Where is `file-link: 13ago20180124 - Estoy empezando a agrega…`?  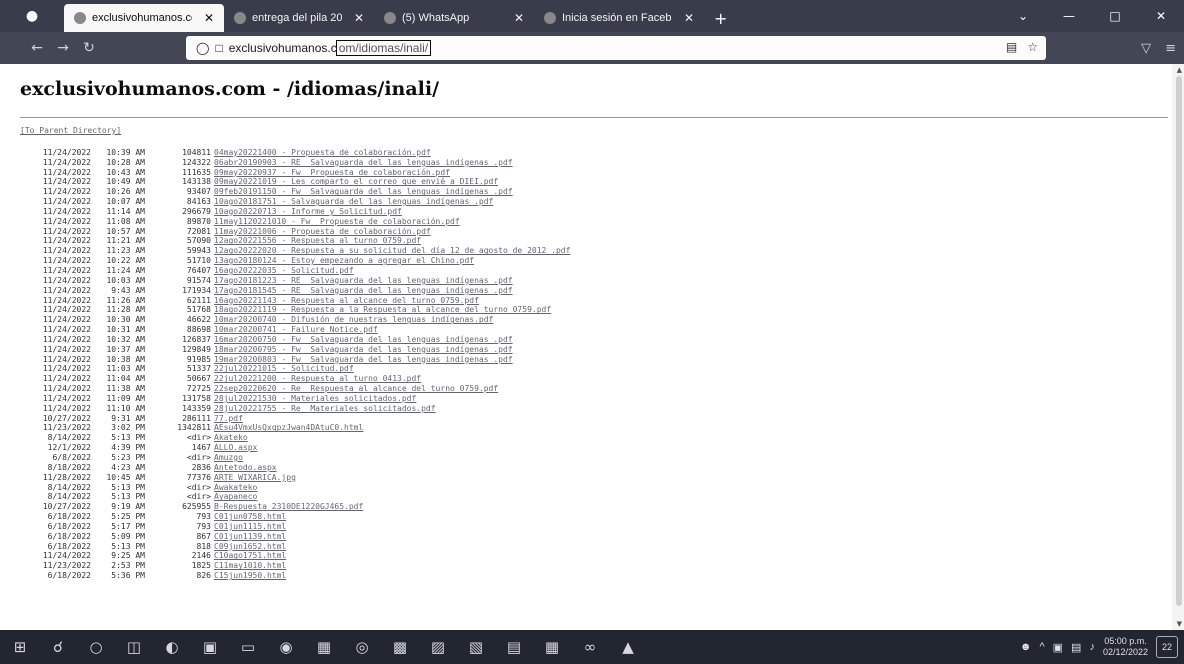 file-link: 13ago20180124 - Estoy empezando a agrega… is located at coordinates (342, 261).